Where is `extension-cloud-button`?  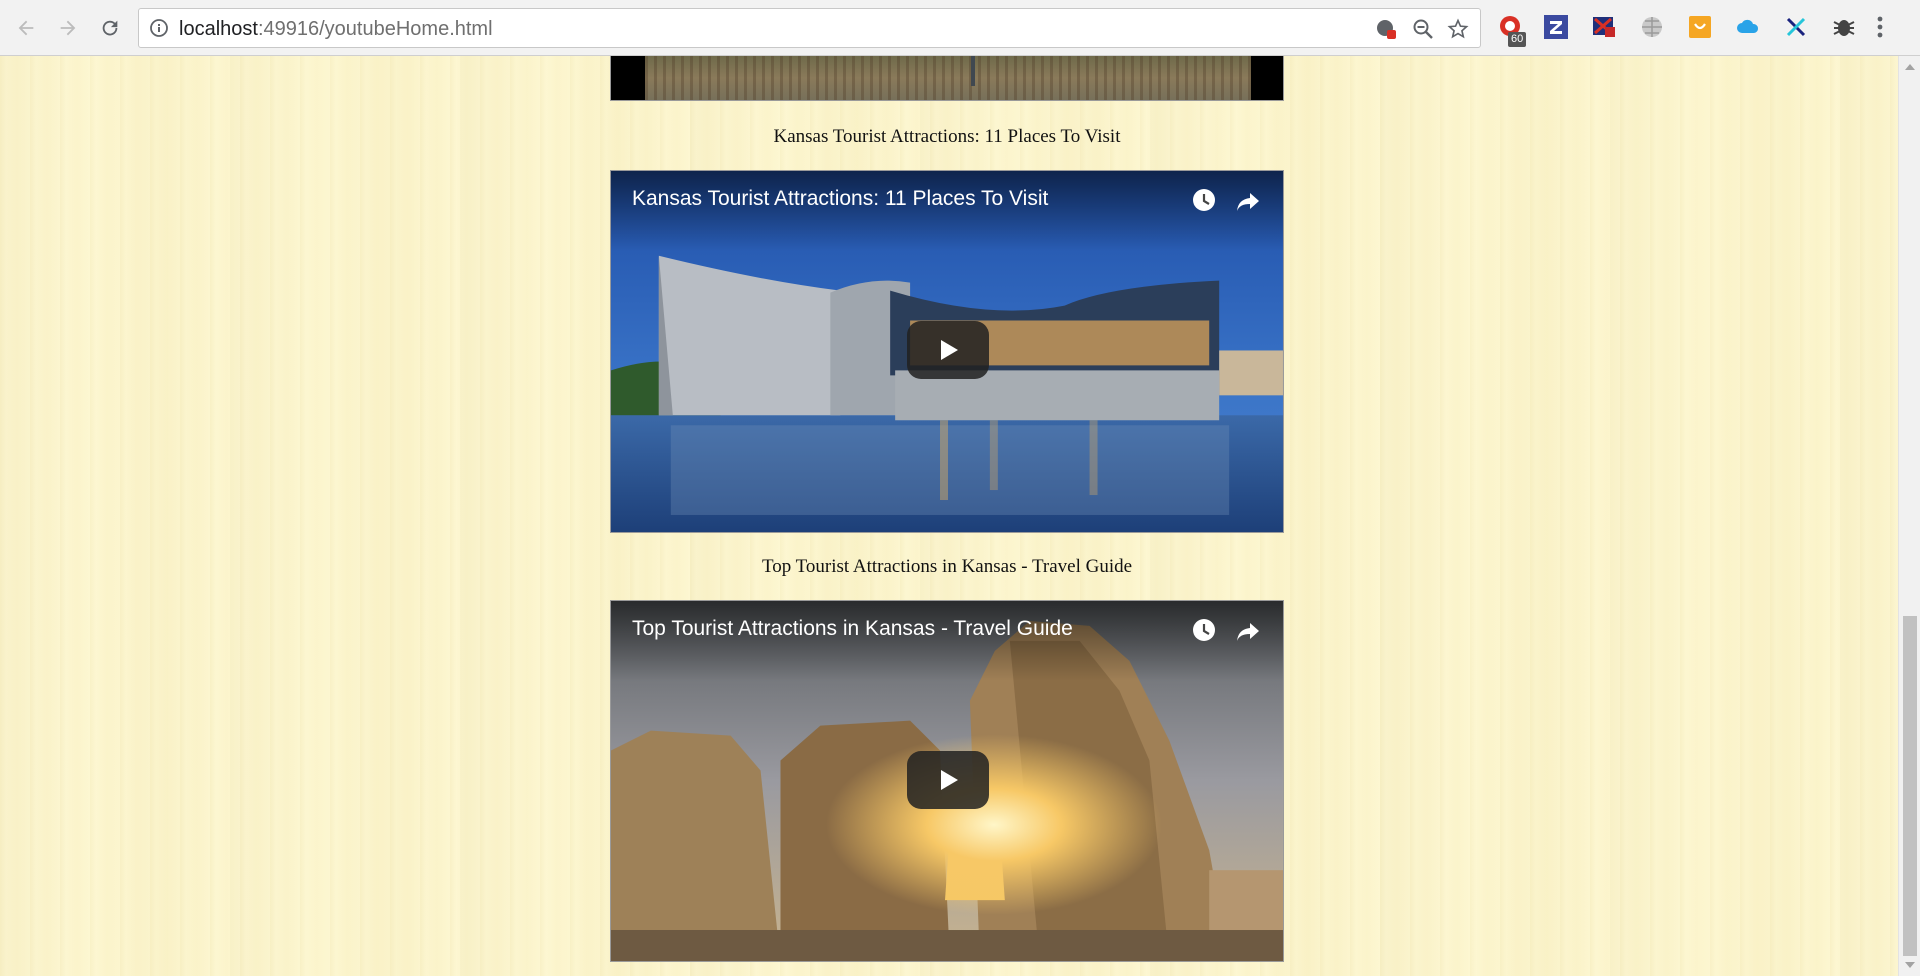
extension-cloud-button is located at coordinates (1748, 27).